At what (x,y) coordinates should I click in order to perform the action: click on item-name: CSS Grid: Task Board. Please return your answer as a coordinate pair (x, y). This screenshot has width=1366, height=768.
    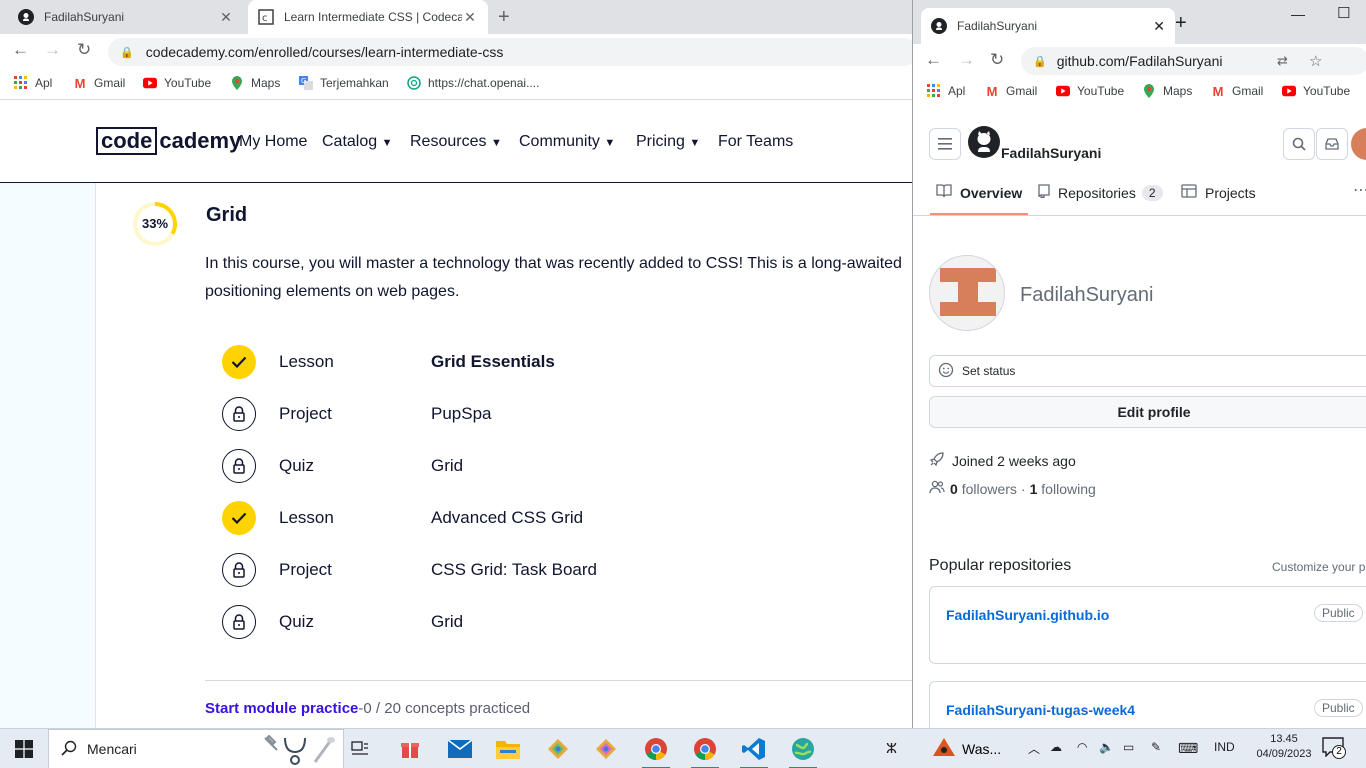
    Looking at the image, I should click on (514, 570).